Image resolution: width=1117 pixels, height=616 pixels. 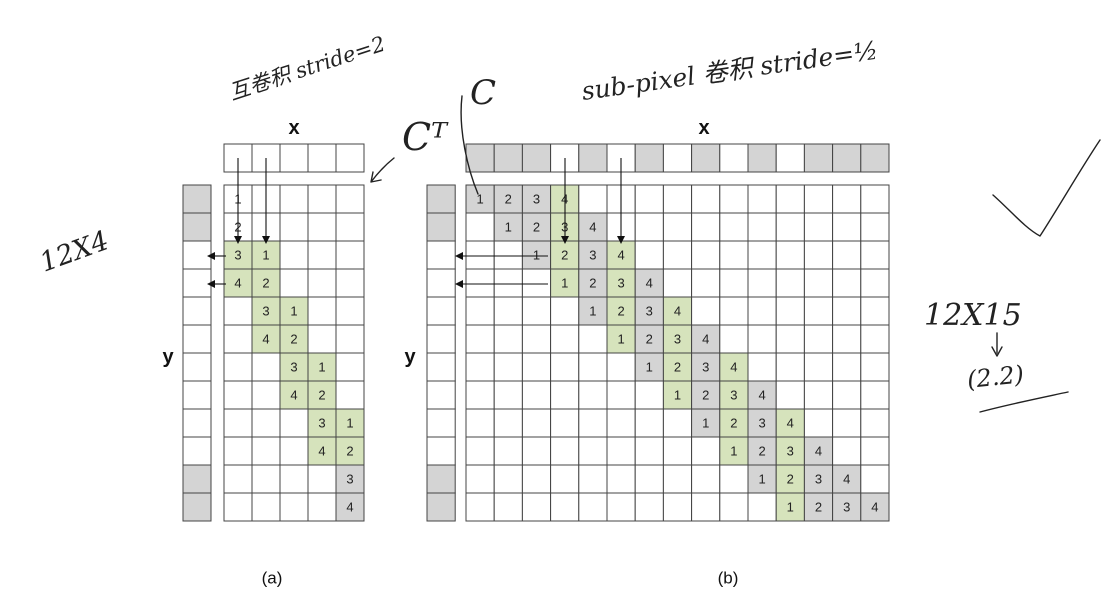 What do you see at coordinates (410, 357) in the screenshot?
I see `panel-b-y-label: y` at bounding box center [410, 357].